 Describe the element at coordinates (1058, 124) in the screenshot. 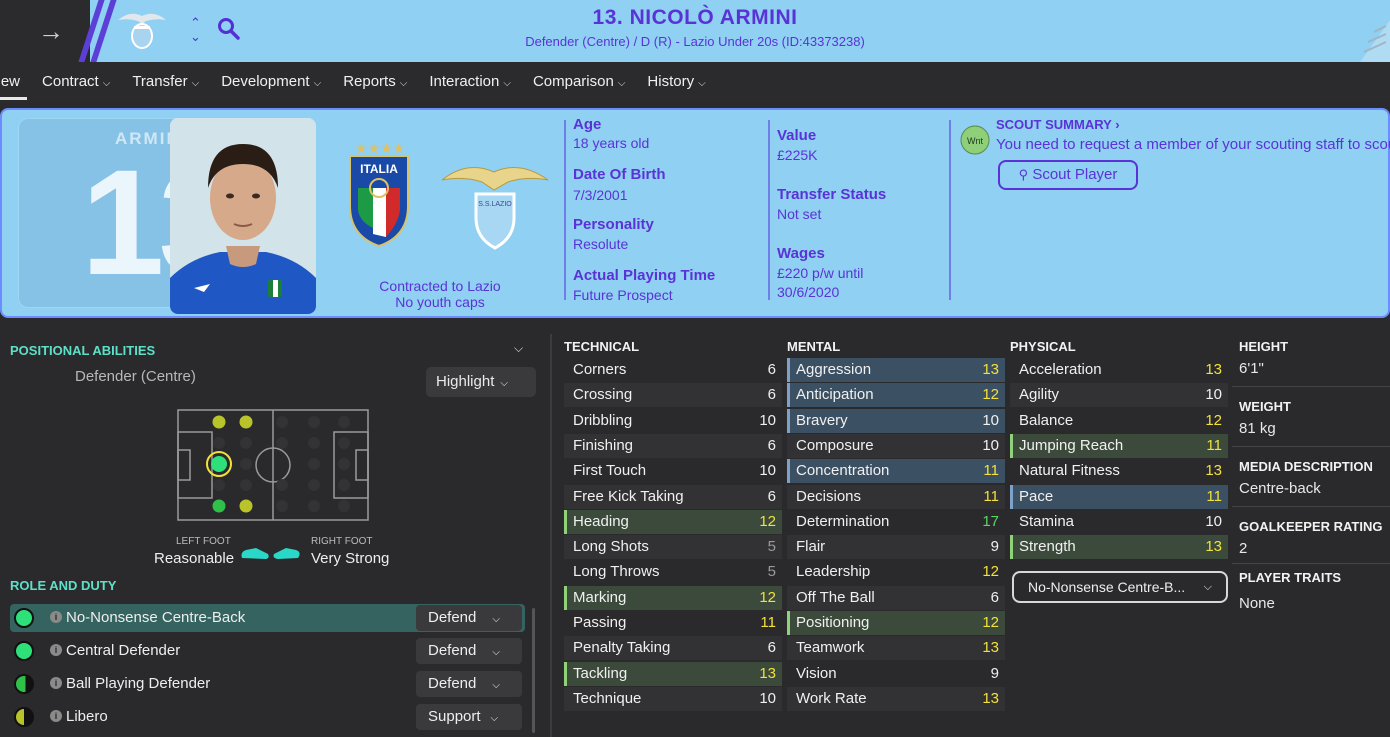

I see `scout-summary-link: SCOUT SUMMARY ›` at that location.